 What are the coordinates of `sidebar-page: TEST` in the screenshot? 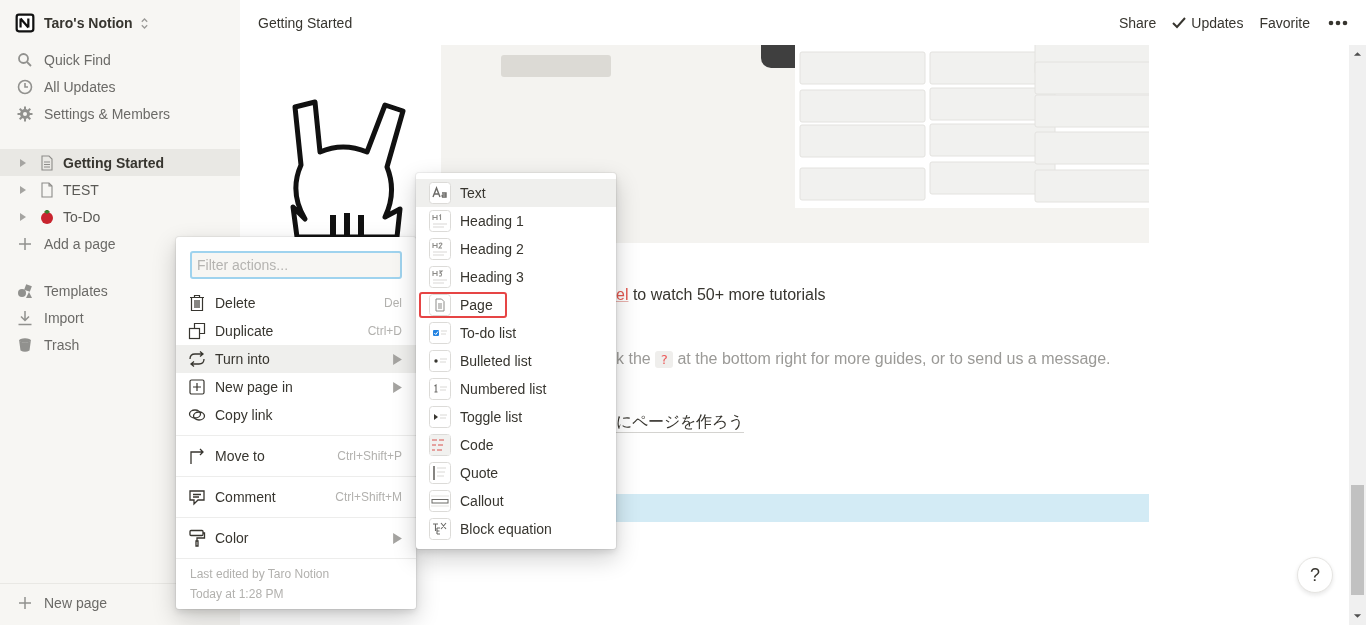 It's located at (120, 189).